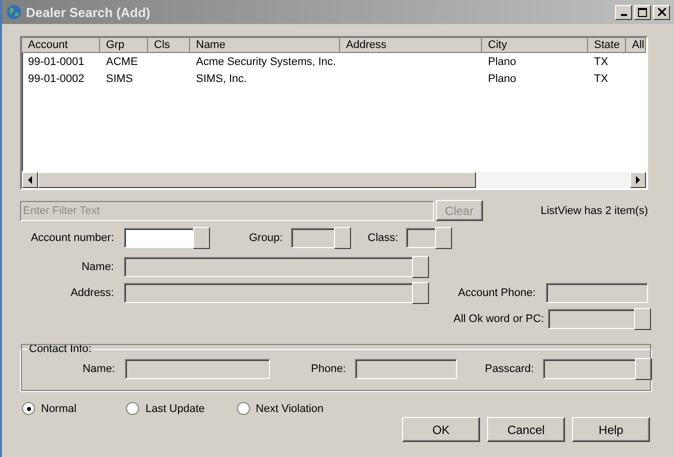 The height and width of the screenshot is (457, 674). I want to click on group-title: Contact Info:, so click(60, 349).